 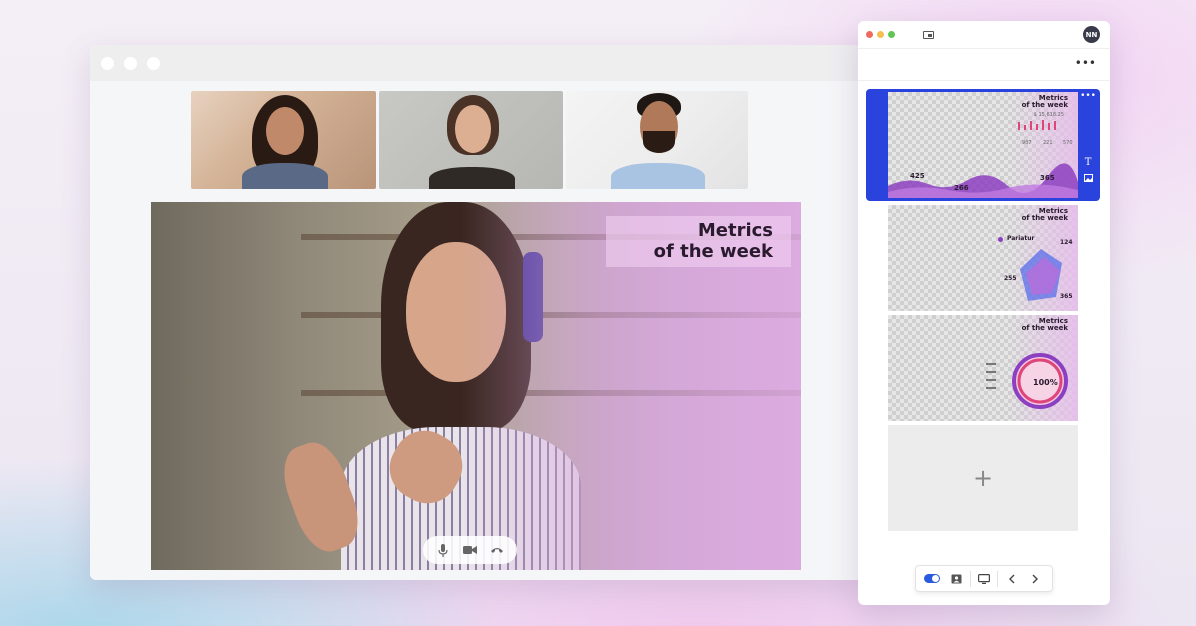 I want to click on hang-up-icon, so click(x=497, y=550).